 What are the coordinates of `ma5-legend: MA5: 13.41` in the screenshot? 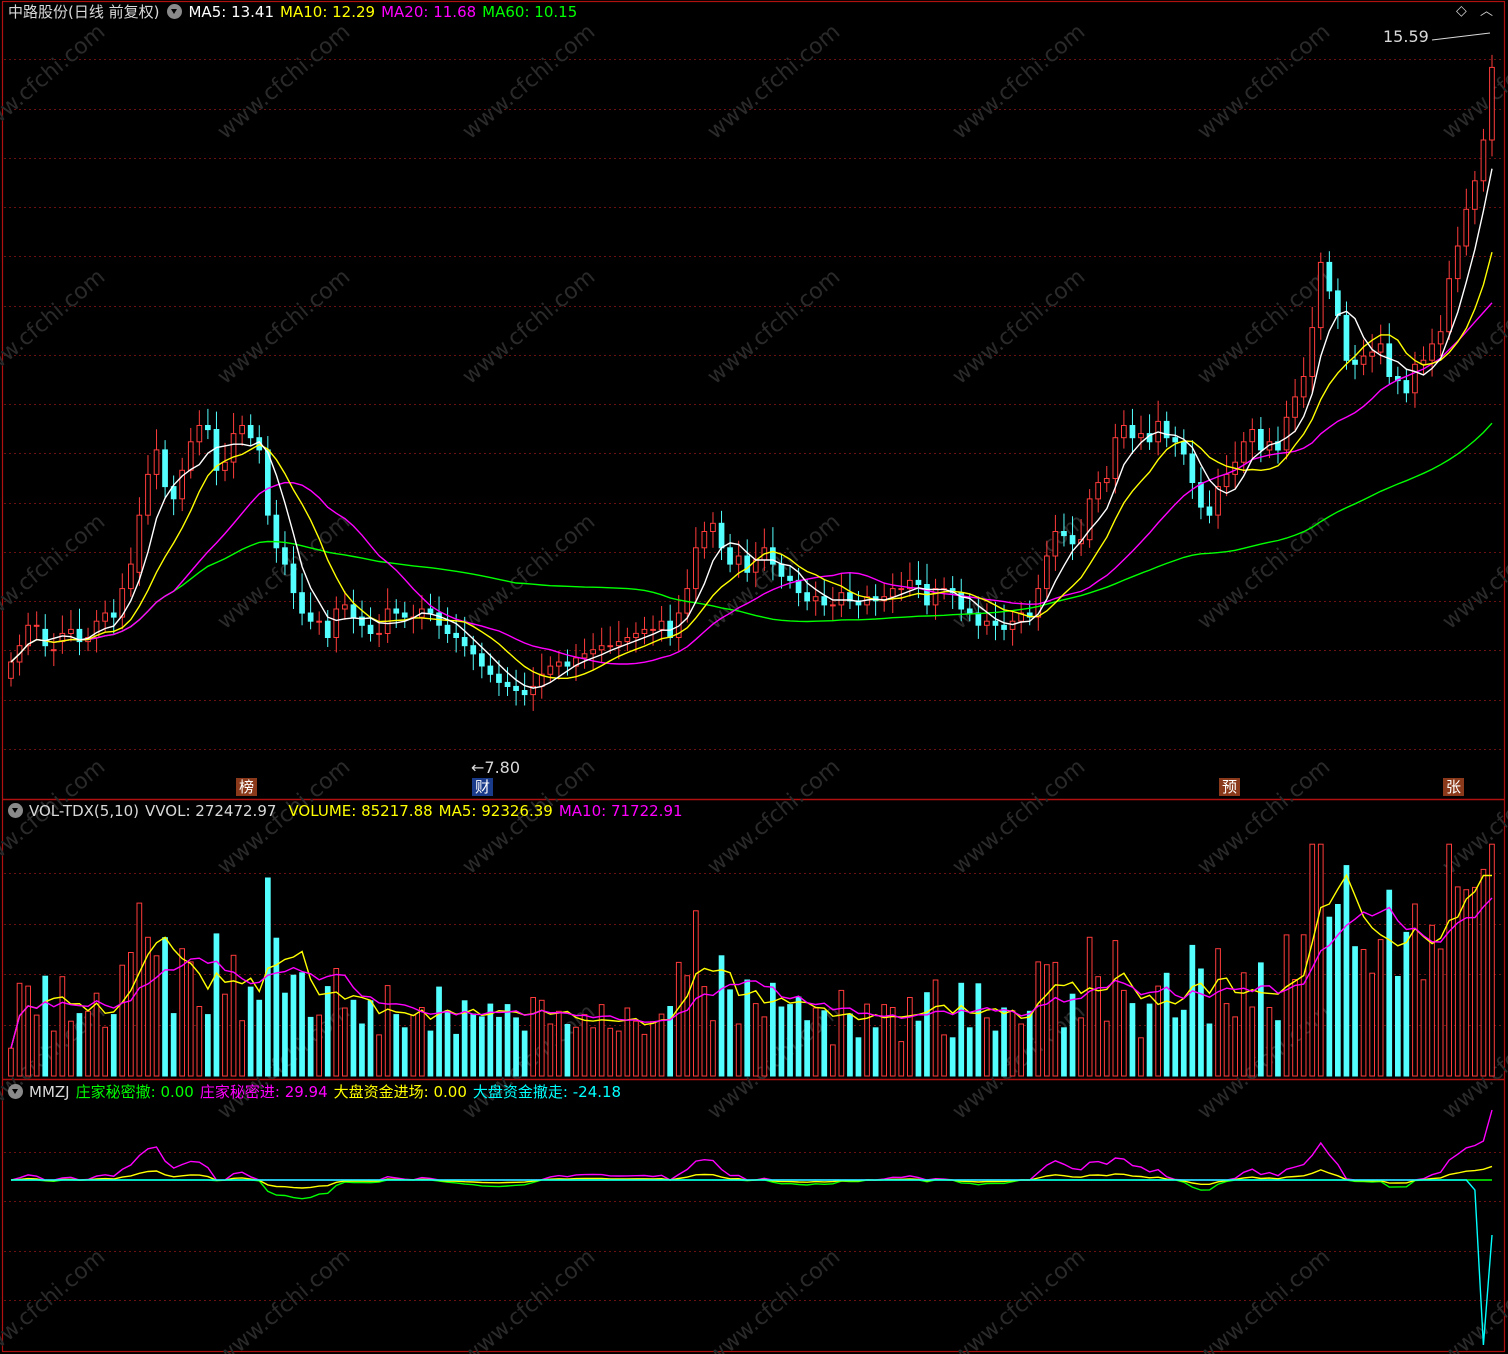 It's located at (231, 12).